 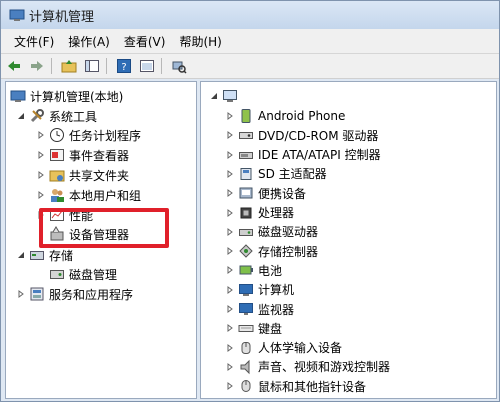 I want to click on menu-action: 操作(A), so click(x=89, y=41).